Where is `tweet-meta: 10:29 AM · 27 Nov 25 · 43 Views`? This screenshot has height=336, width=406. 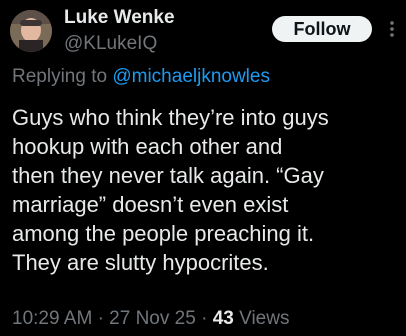 tweet-meta: 10:29 AM · 27 Nov 25 · 43 Views is located at coordinates (150, 319).